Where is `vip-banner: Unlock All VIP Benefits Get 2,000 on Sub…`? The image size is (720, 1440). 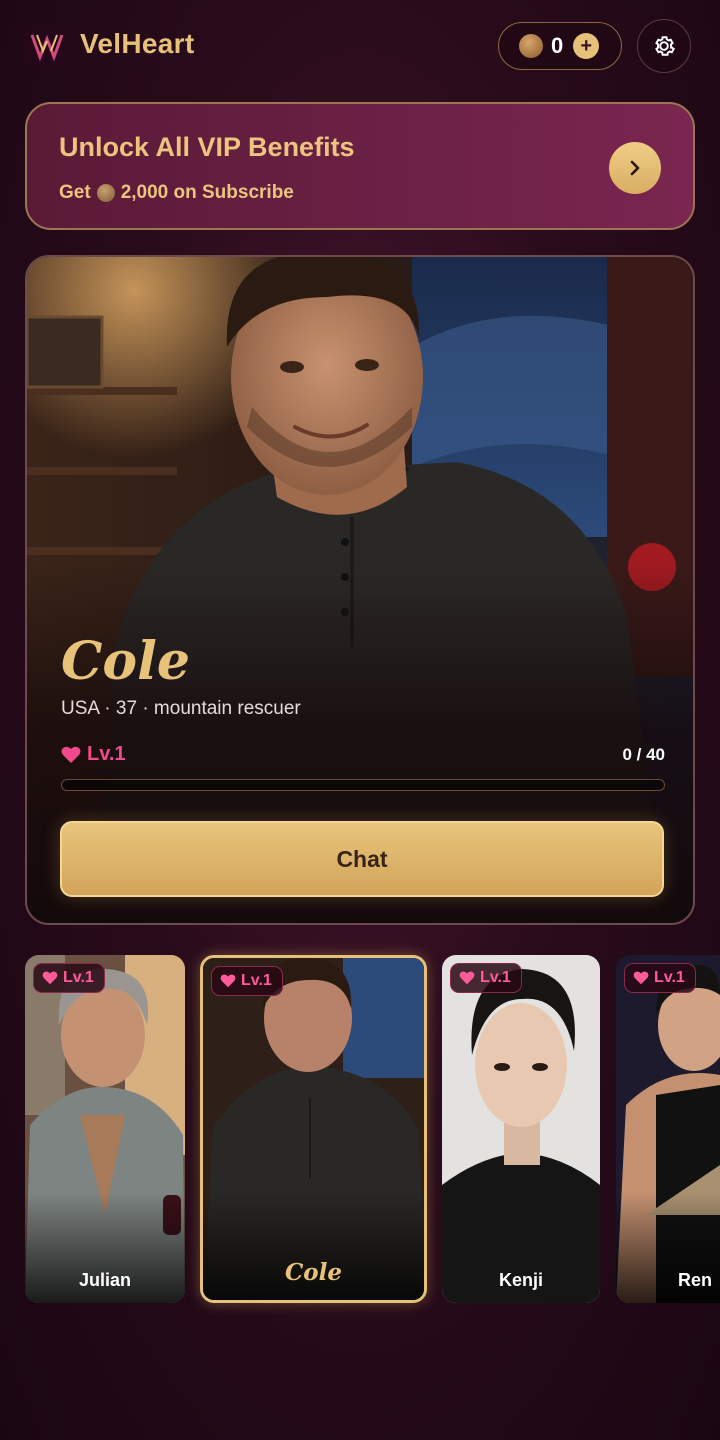
vip-banner: Unlock All VIP Benefits Get 2,000 on Sub… is located at coordinates (360, 166).